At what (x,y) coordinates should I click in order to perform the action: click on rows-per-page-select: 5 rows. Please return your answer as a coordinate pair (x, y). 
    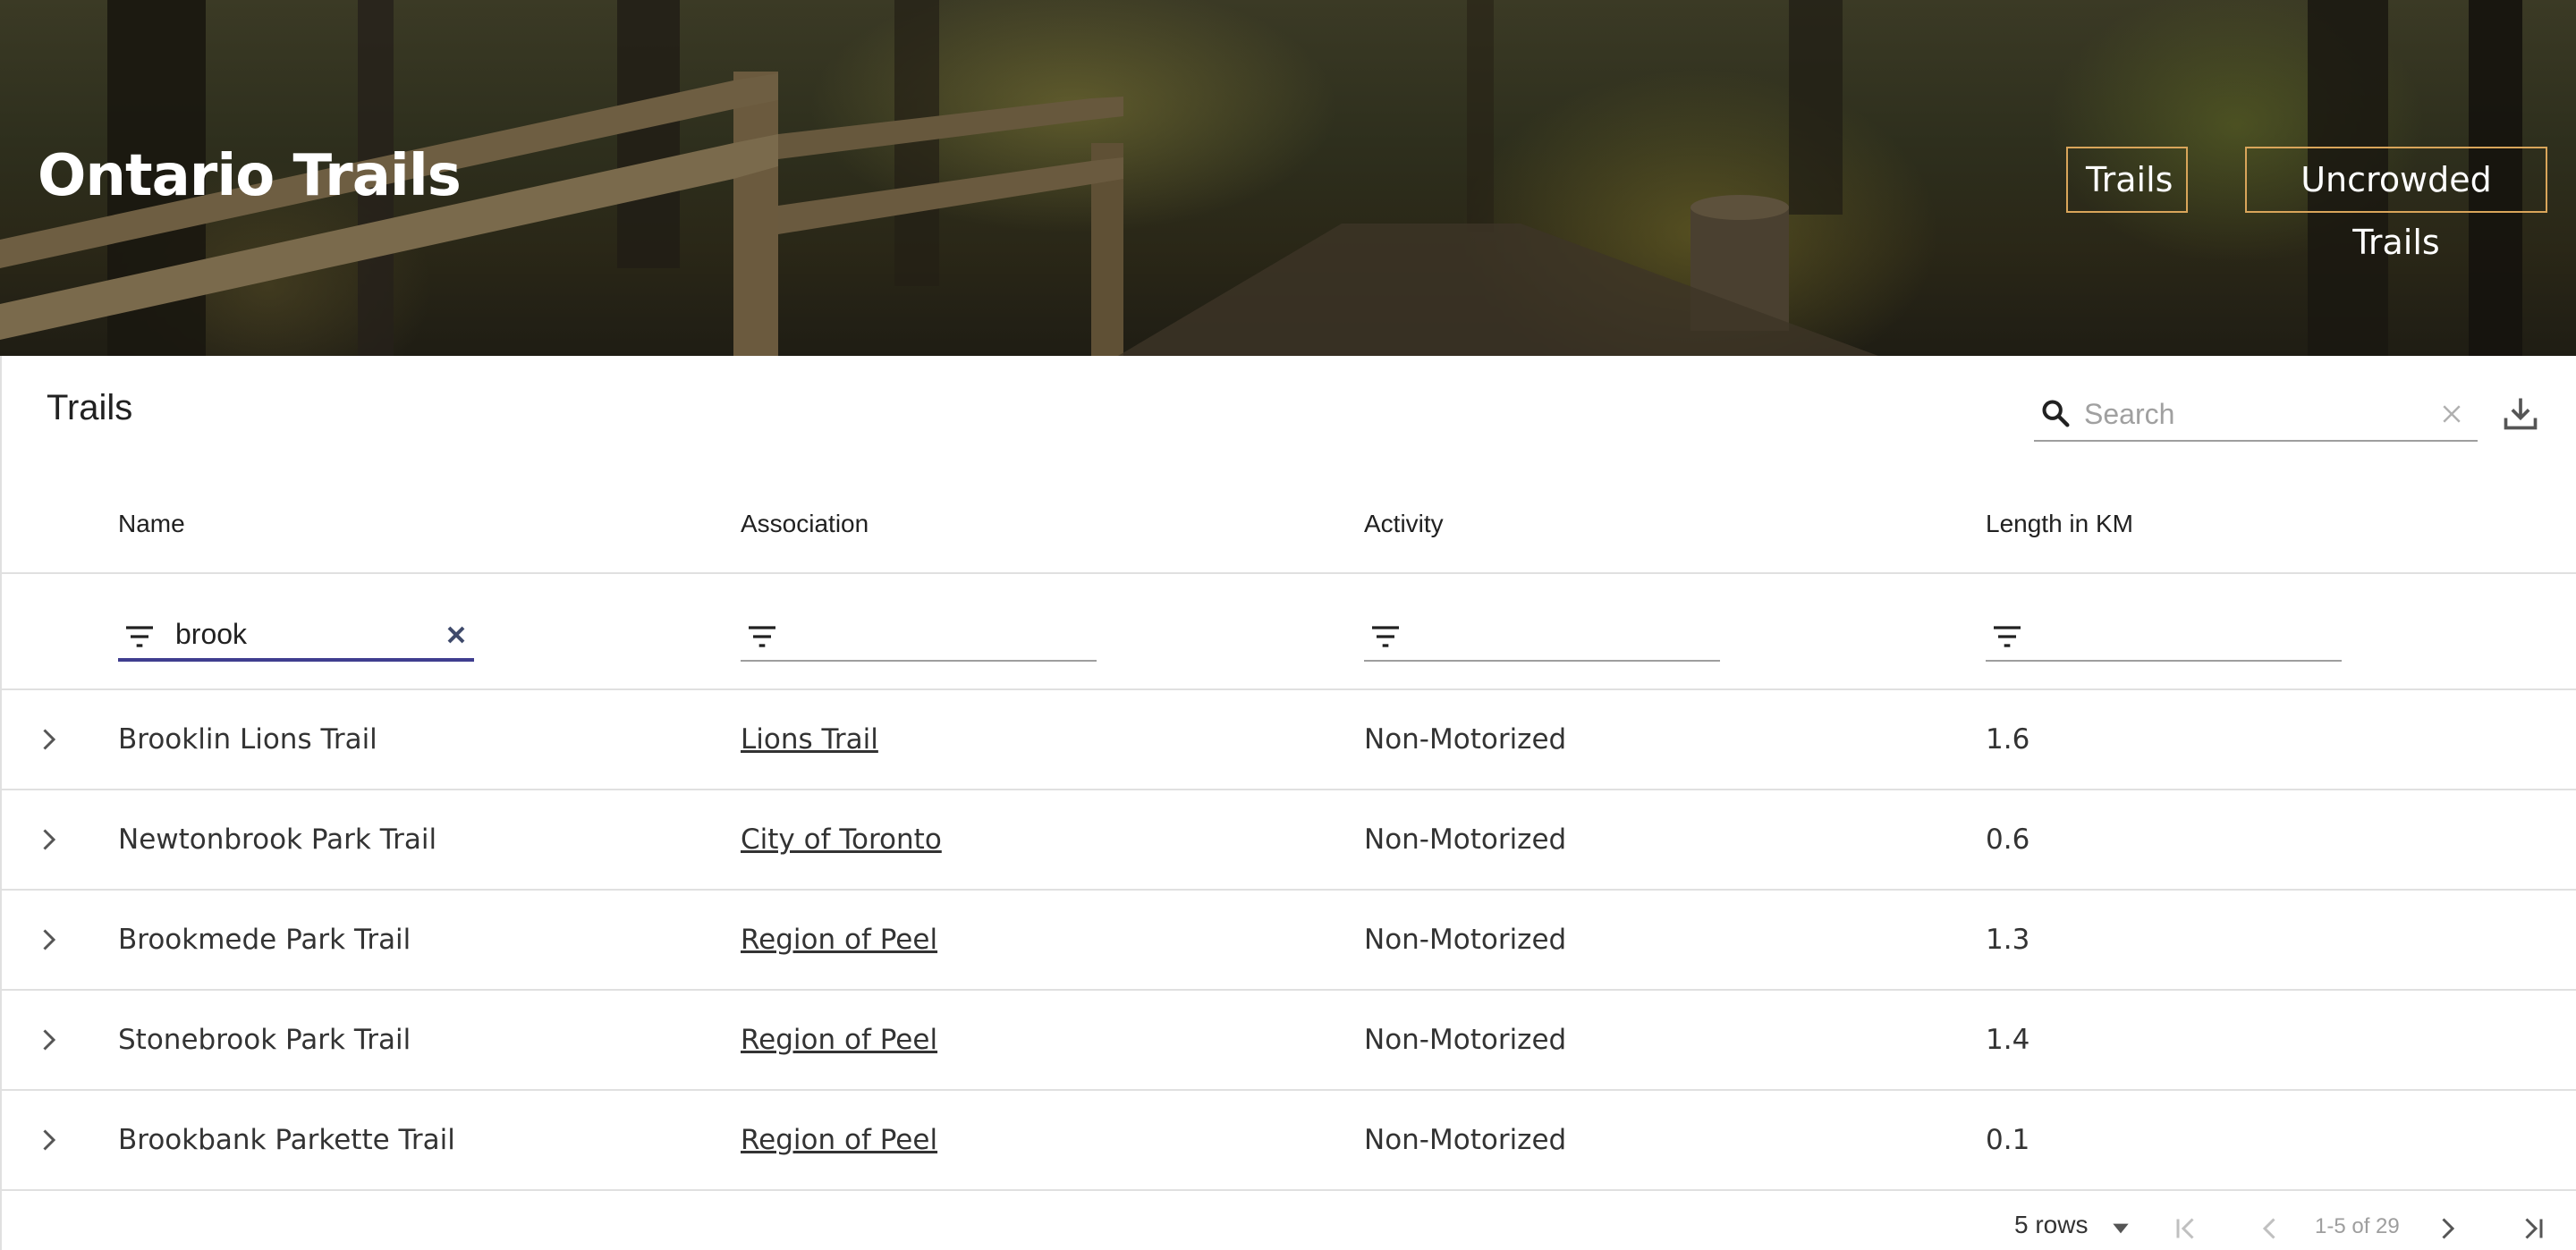
    Looking at the image, I should click on (2051, 1225).